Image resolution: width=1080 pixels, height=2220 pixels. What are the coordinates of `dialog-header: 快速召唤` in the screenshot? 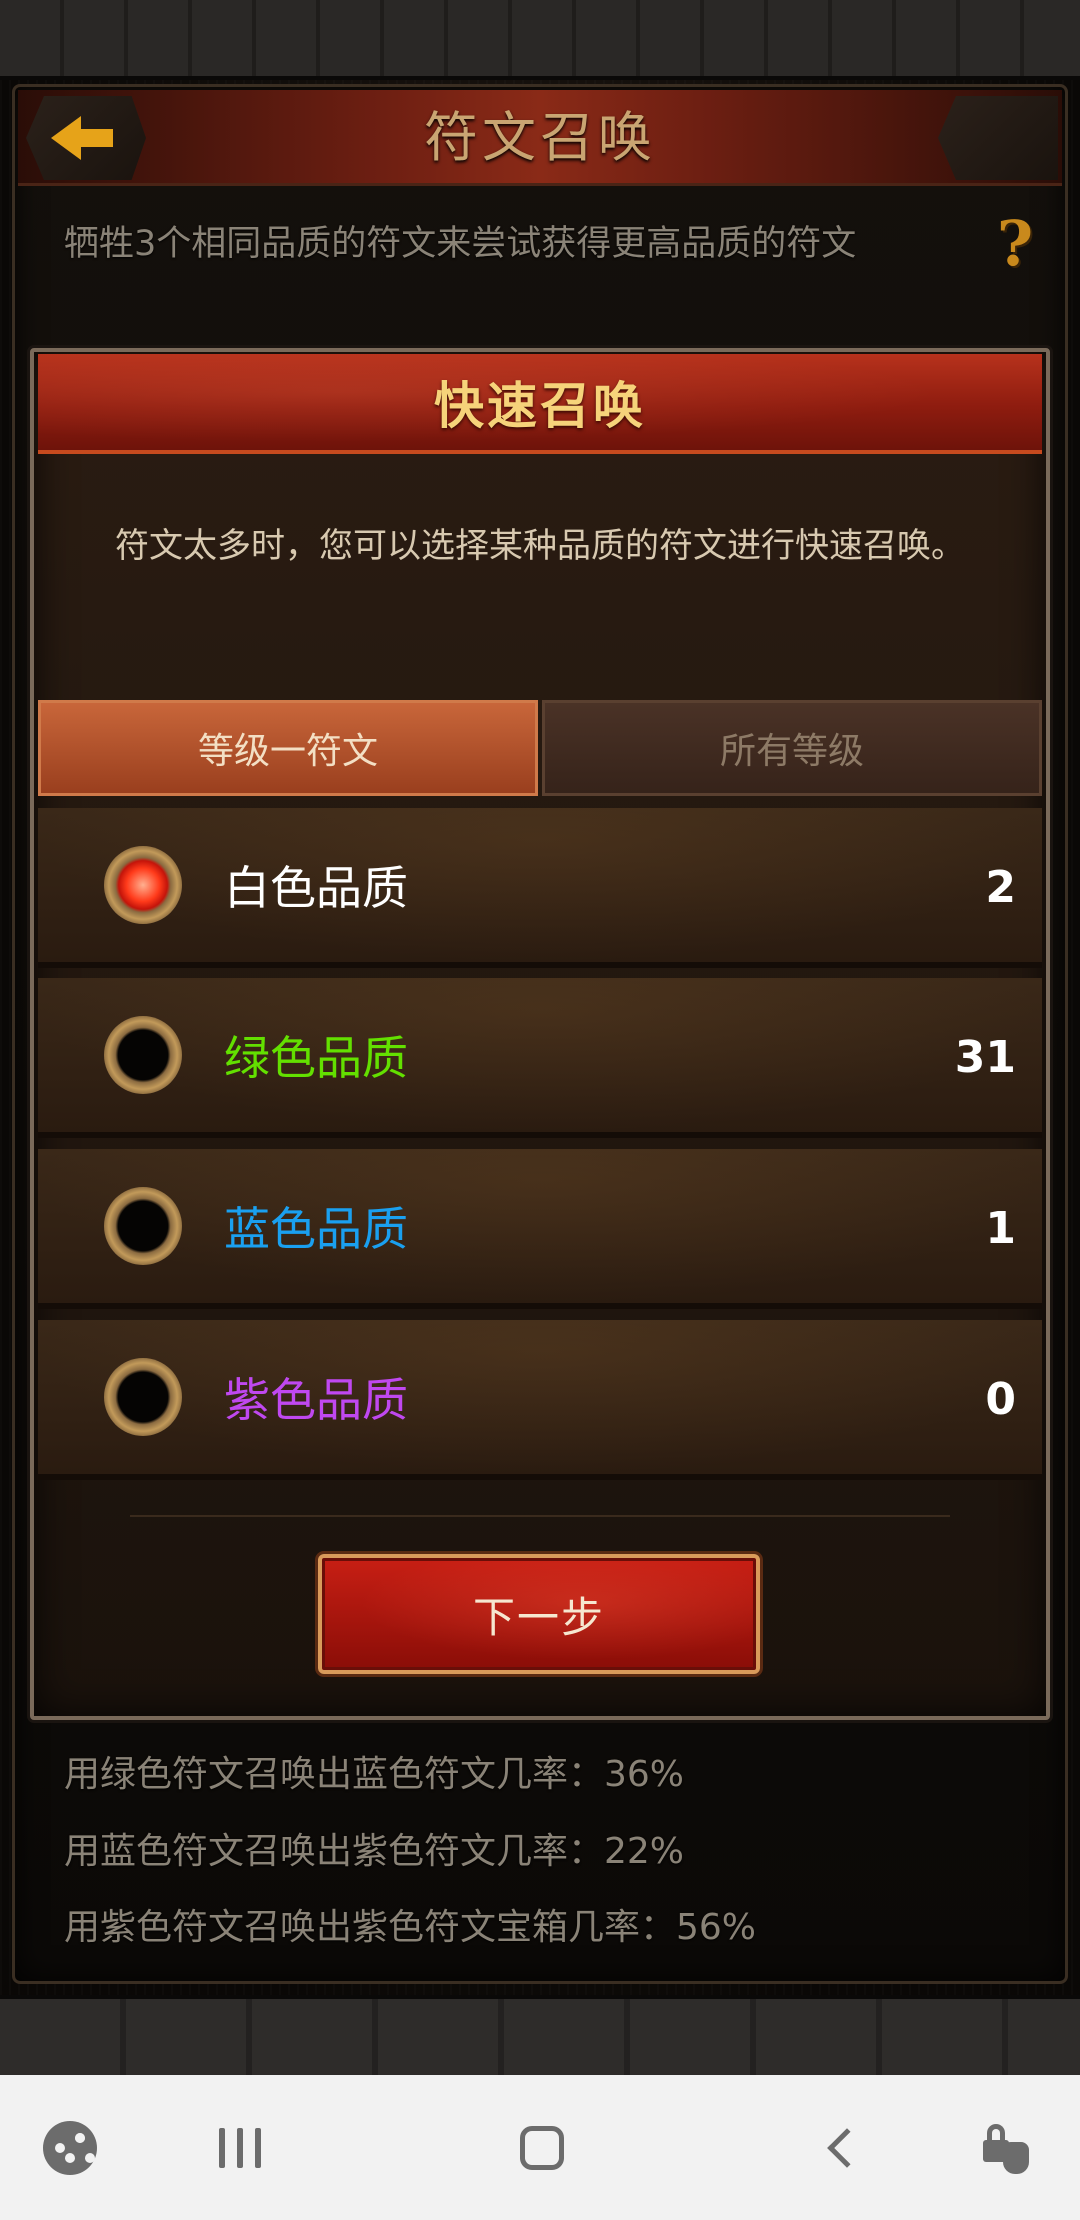 It's located at (540, 404).